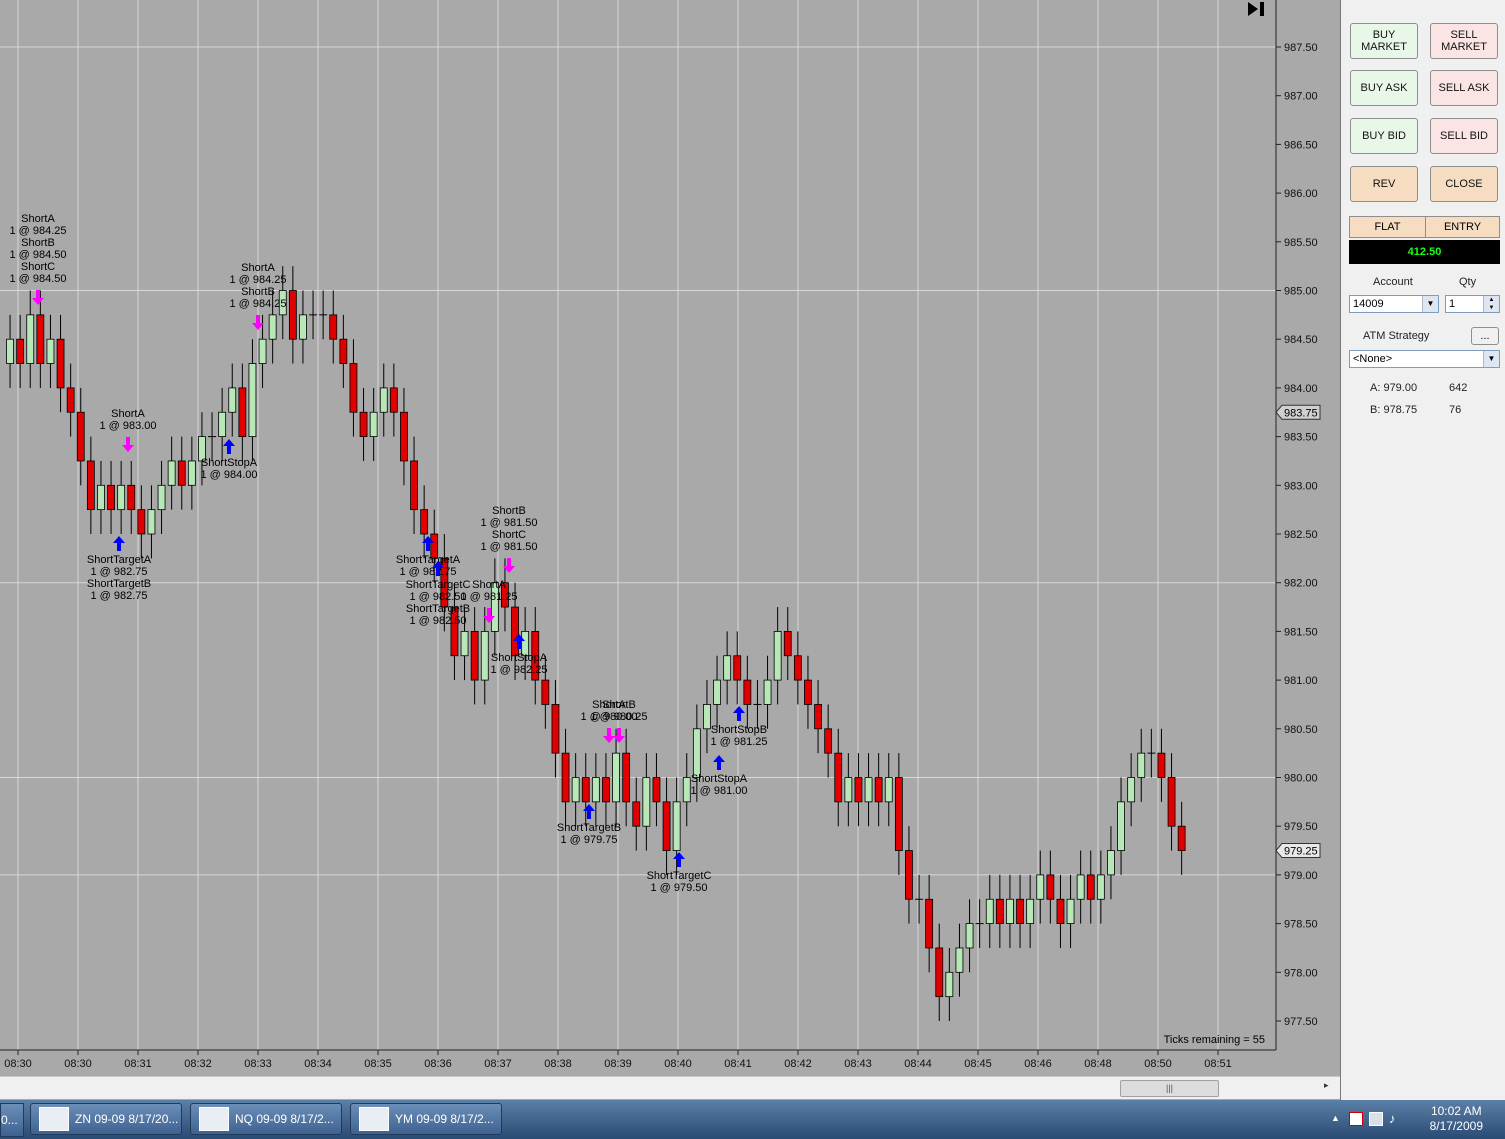 The image size is (1505, 1139). Describe the element at coordinates (1098, 1064) in the screenshot. I see `time-tick-label: 08:48` at that location.